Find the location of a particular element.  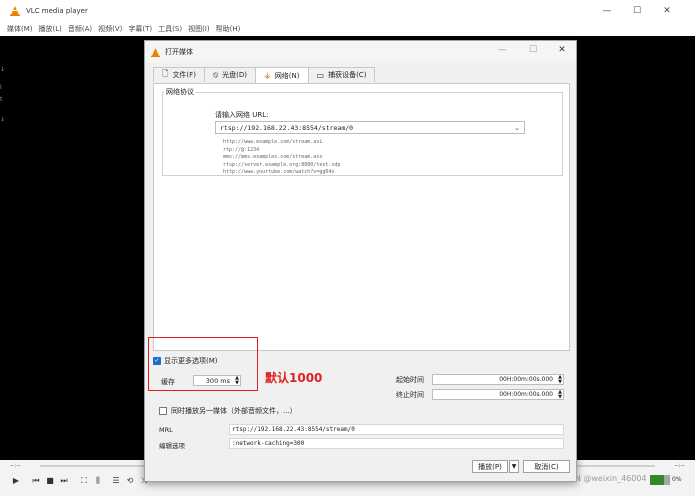

example-line: rtsp://server.example.org:8080/test.sdp is located at coordinates (282, 164).